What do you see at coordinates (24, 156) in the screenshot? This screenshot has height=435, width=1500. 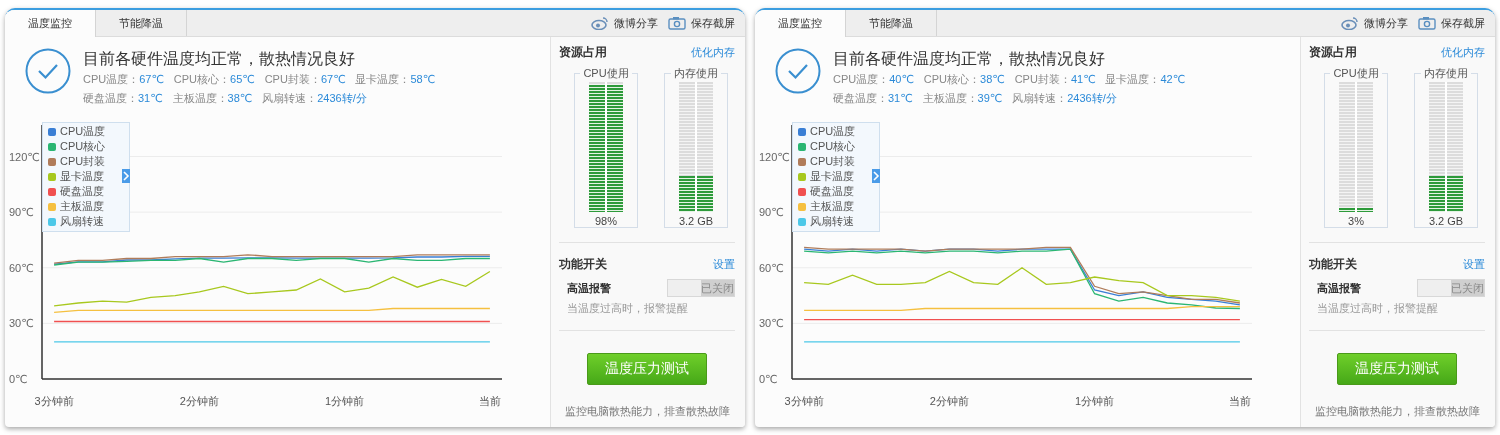 I see `axis-label: 120℃` at bounding box center [24, 156].